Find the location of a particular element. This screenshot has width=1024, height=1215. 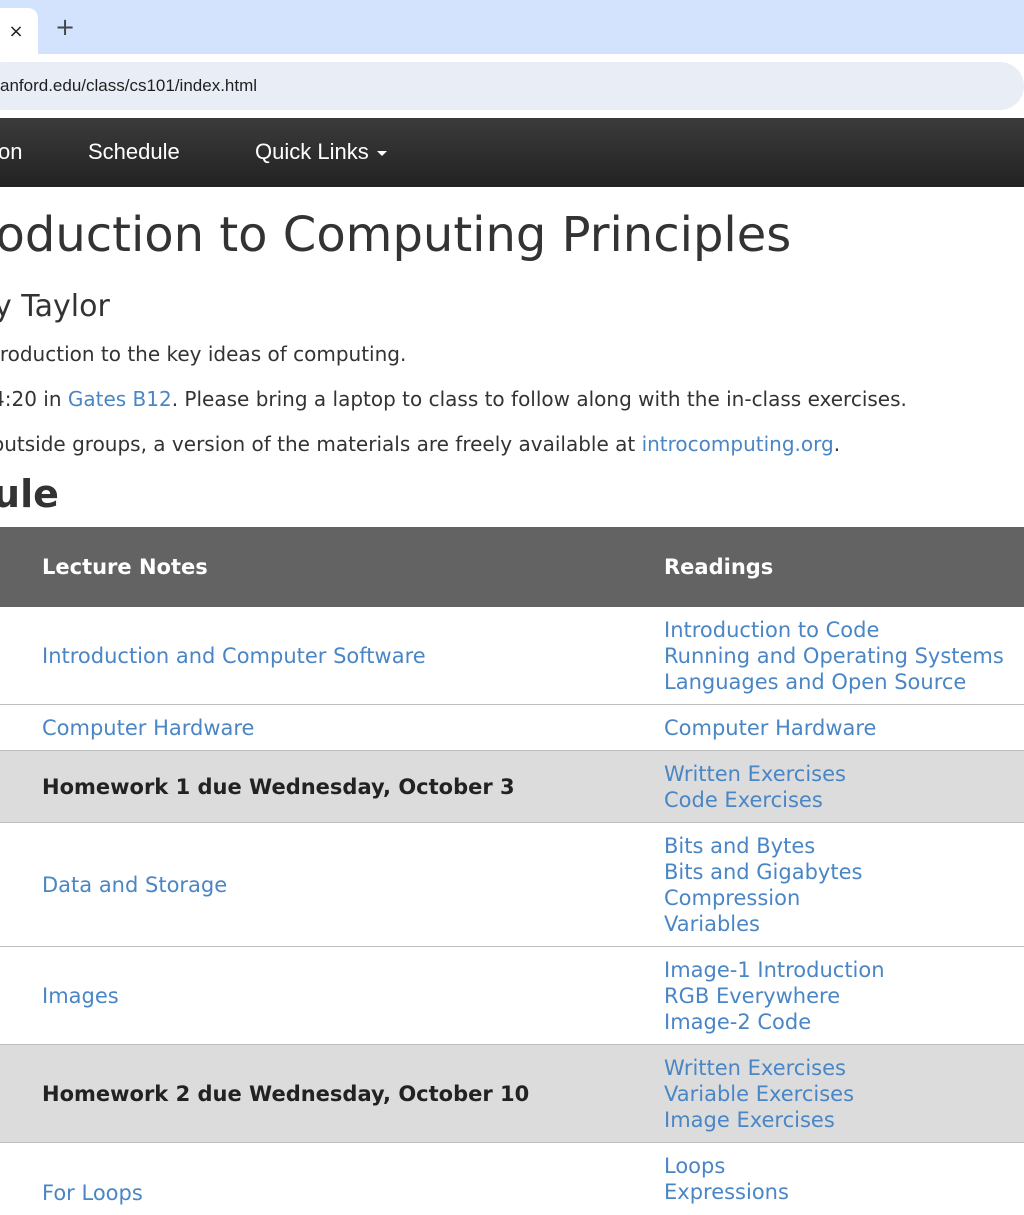

readings-cell: Computer Hardware is located at coordinates (770, 727).